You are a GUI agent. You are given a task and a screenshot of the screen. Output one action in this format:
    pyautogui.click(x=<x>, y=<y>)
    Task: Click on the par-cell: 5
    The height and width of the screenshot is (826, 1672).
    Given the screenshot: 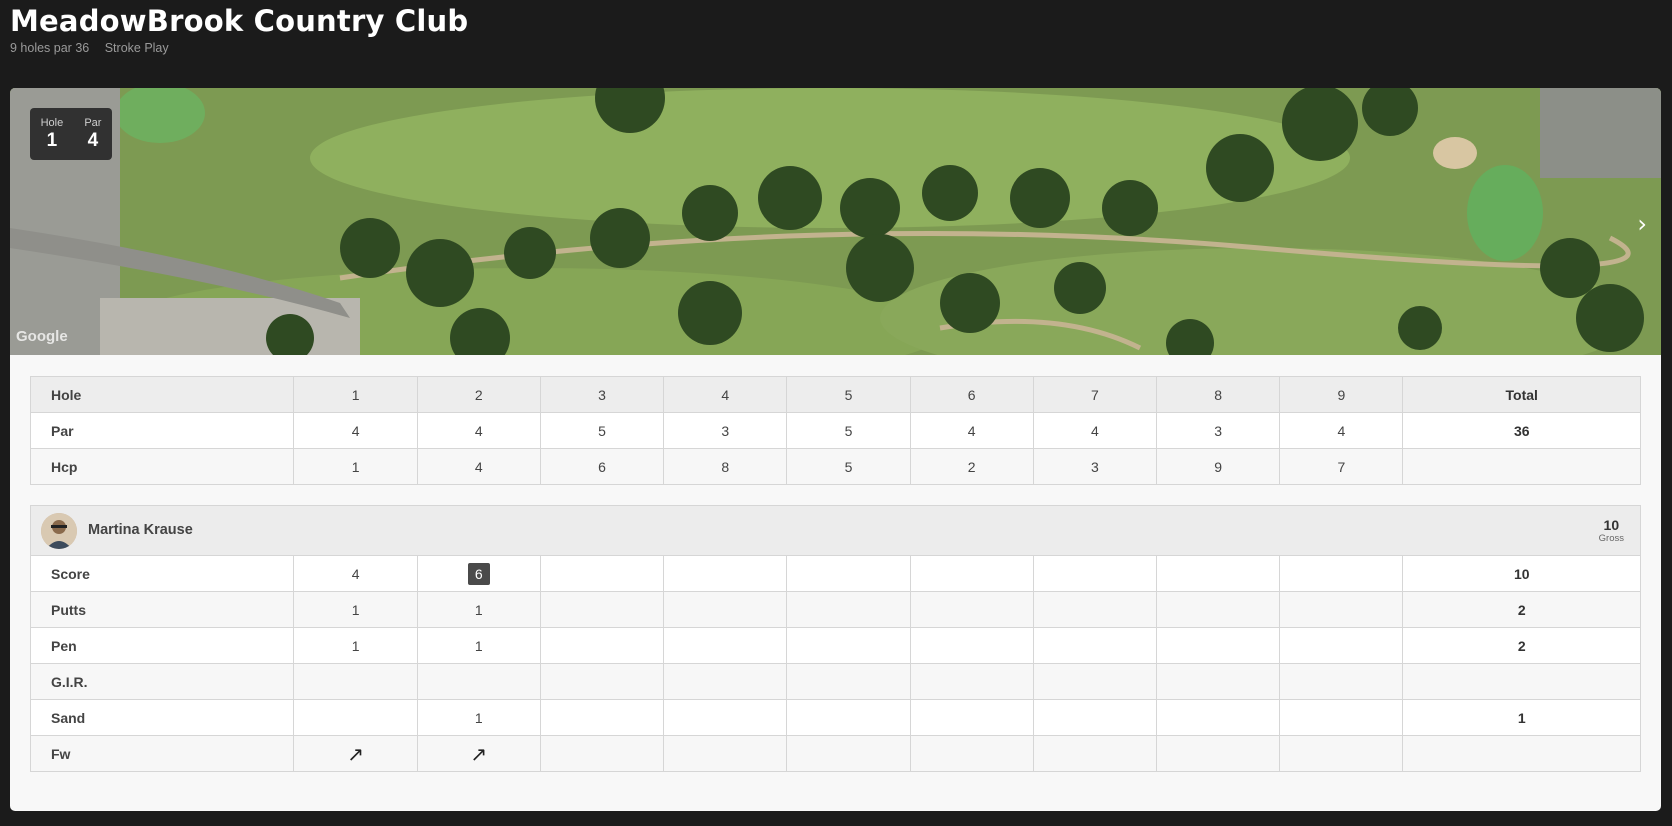 What is the action you would take?
    pyautogui.click(x=848, y=430)
    